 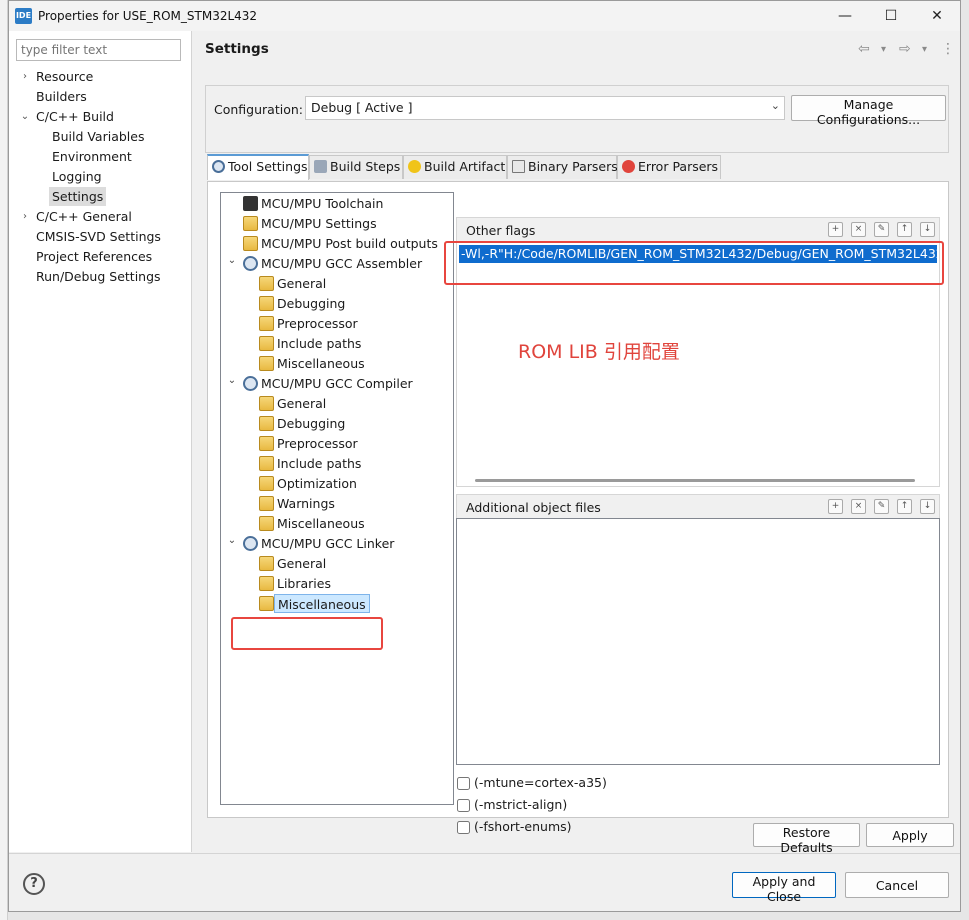 What do you see at coordinates (92, 156) in the screenshot?
I see `sidebar-item-environment: Environment` at bounding box center [92, 156].